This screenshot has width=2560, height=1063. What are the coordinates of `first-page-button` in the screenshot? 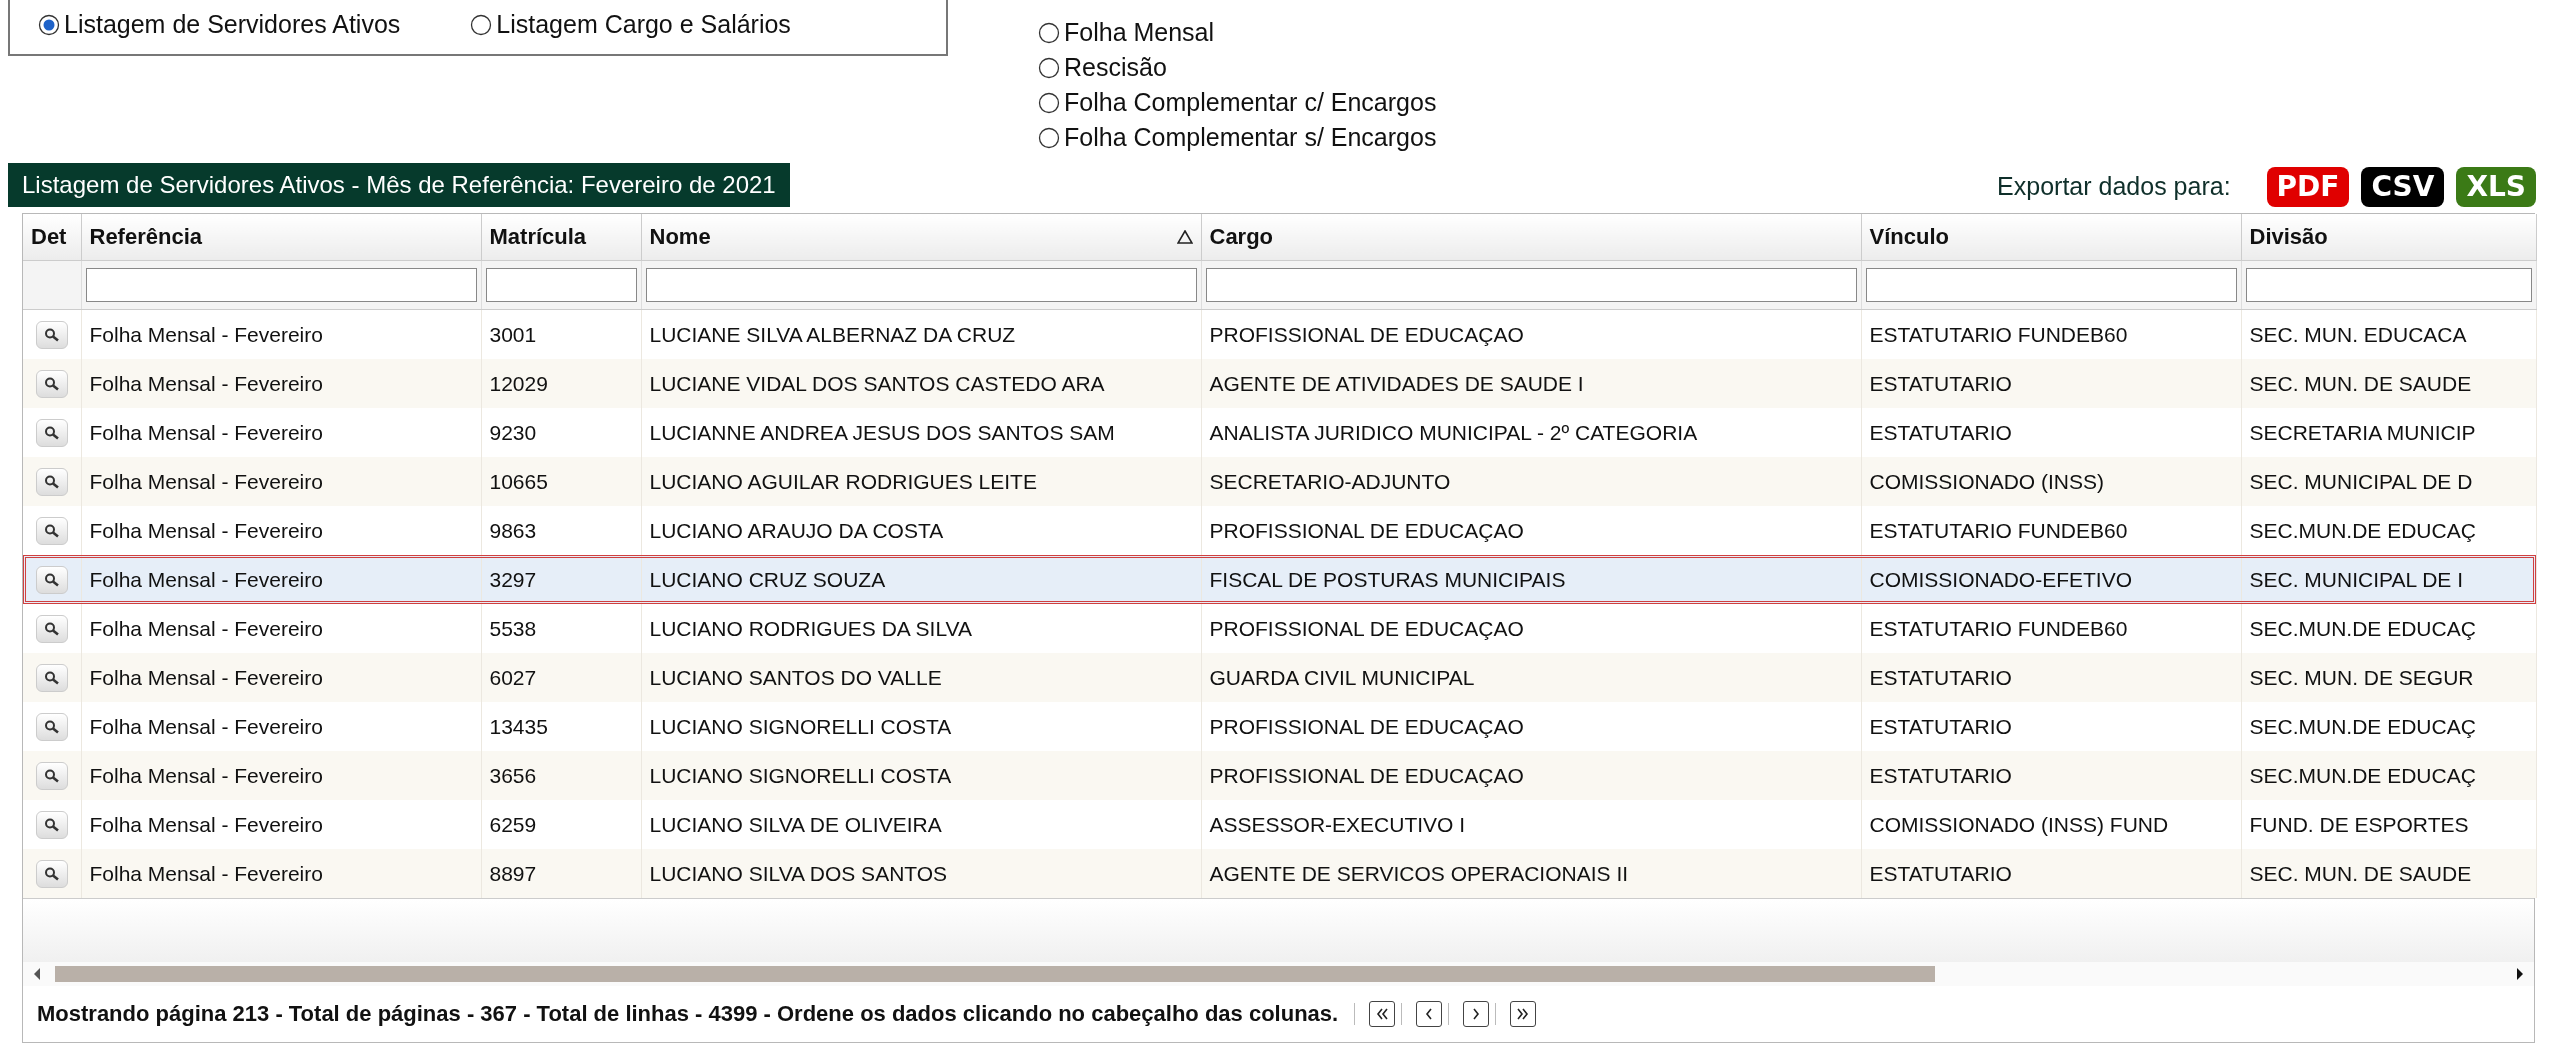 It's located at (1382, 1014).